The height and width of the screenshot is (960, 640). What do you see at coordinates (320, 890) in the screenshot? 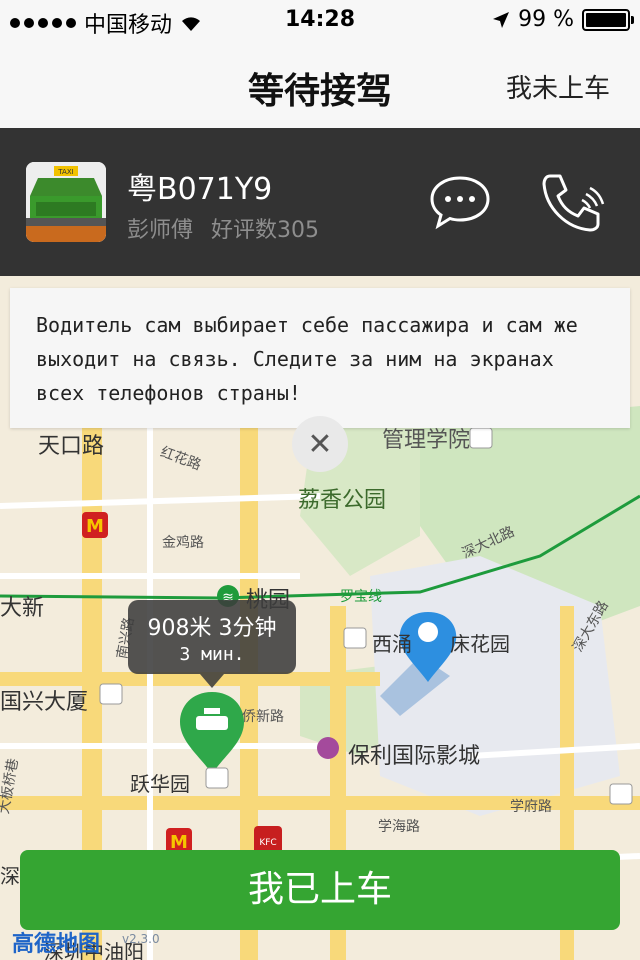
I see `boarded-button: 我已上车` at bounding box center [320, 890].